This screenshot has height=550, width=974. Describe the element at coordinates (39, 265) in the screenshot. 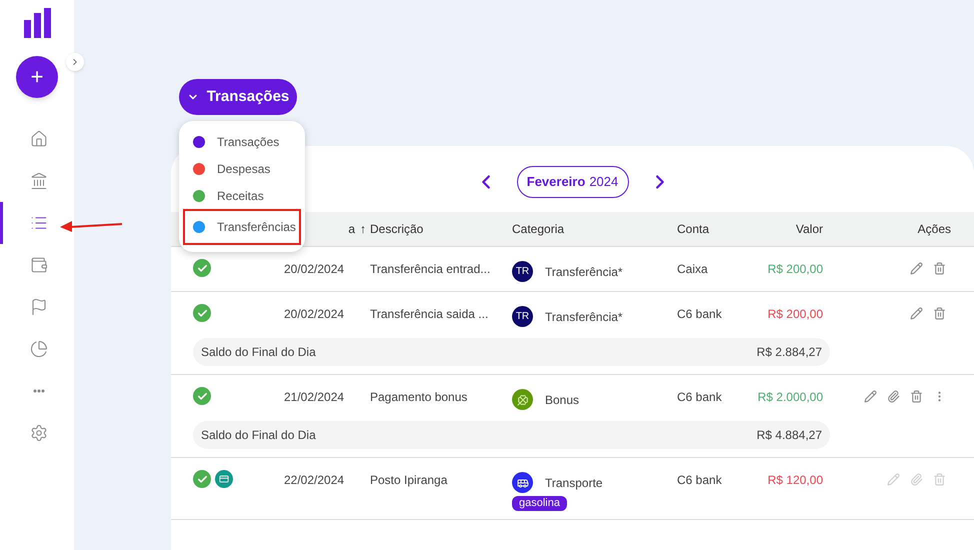

I see `wallet-icon` at that location.